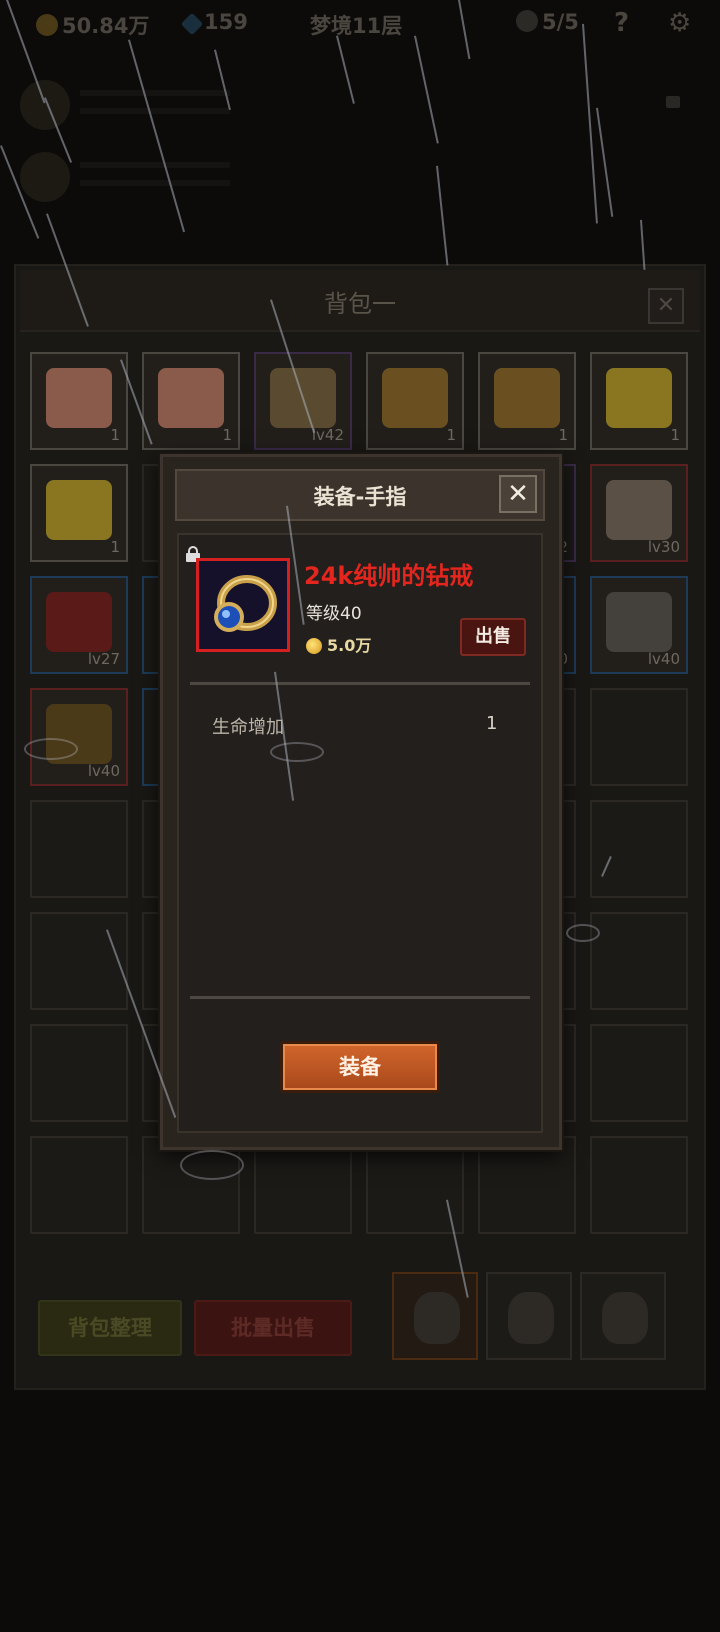 The width and height of the screenshot is (720, 1632). I want to click on skull-counter: 5/5, so click(547, 22).